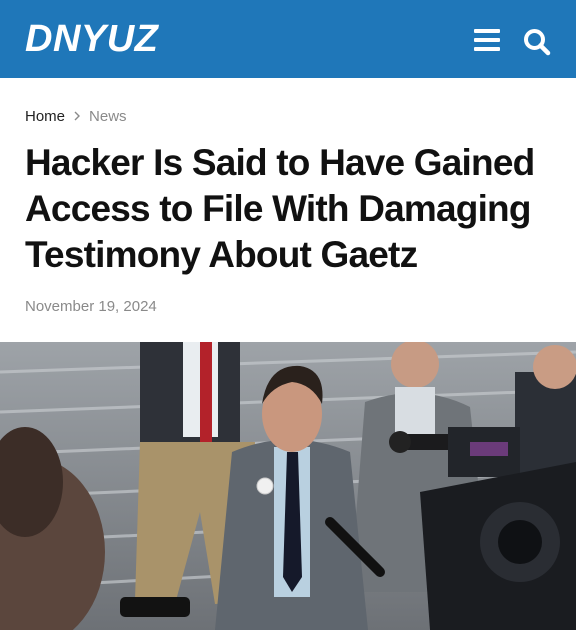  Describe the element at coordinates (108, 117) in the screenshot. I see `breadcrumb-category-link: News` at that location.